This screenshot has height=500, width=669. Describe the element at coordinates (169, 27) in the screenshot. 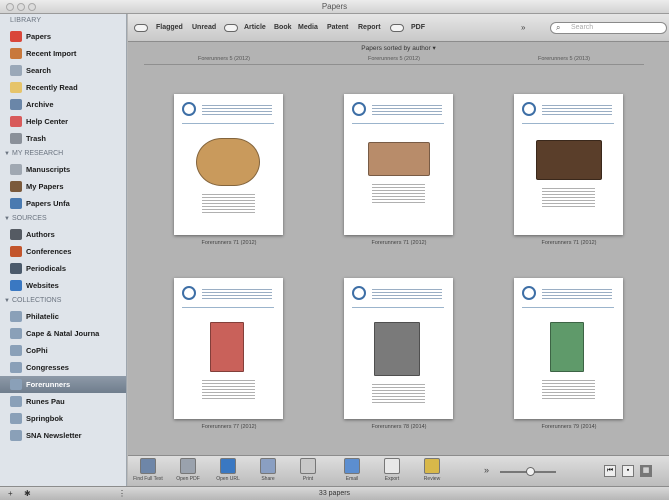

I see `filter-flagged: Flagged` at that location.